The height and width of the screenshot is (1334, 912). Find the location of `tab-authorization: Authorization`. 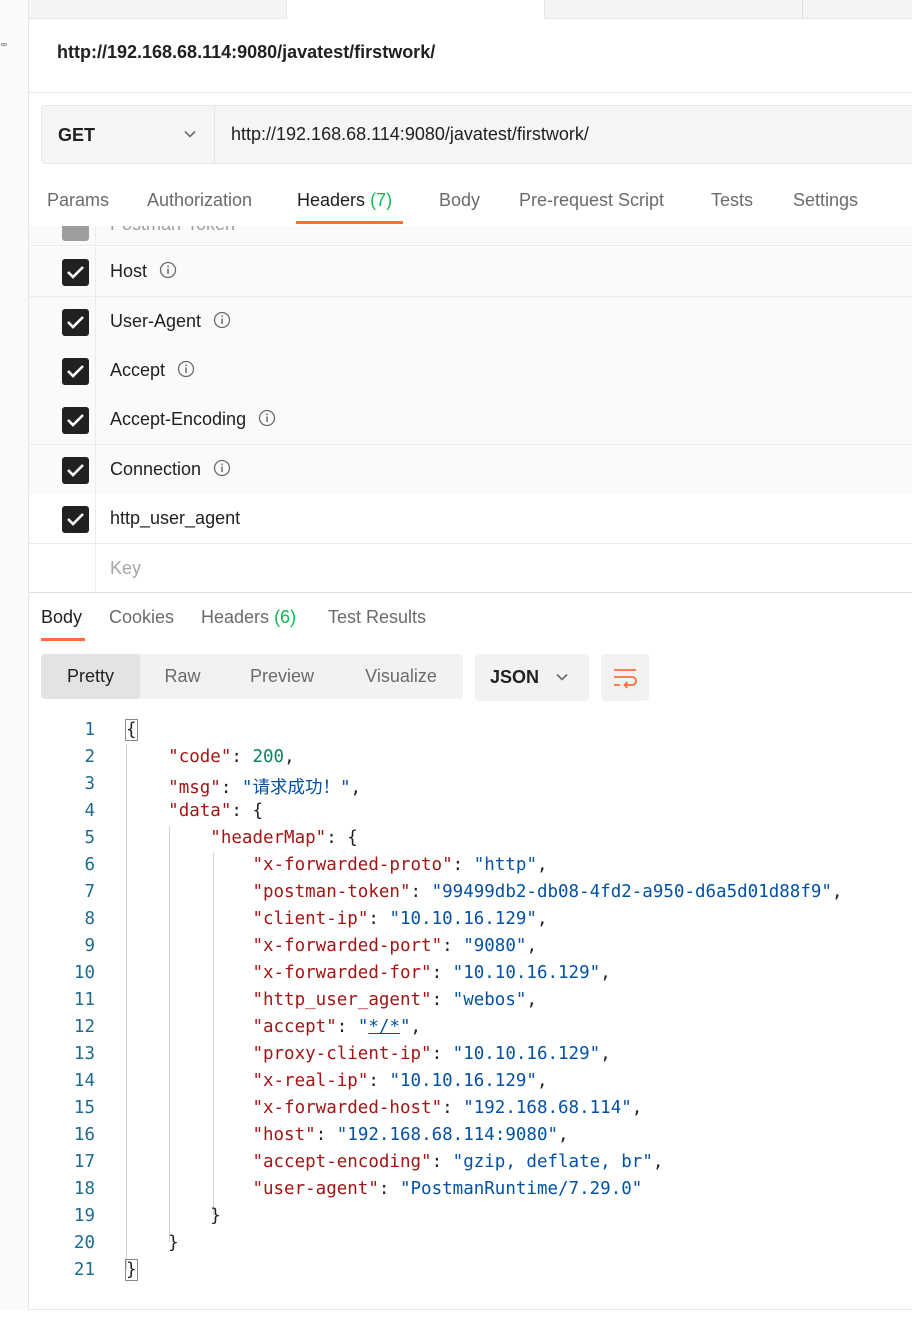

tab-authorization: Authorization is located at coordinates (199, 200).